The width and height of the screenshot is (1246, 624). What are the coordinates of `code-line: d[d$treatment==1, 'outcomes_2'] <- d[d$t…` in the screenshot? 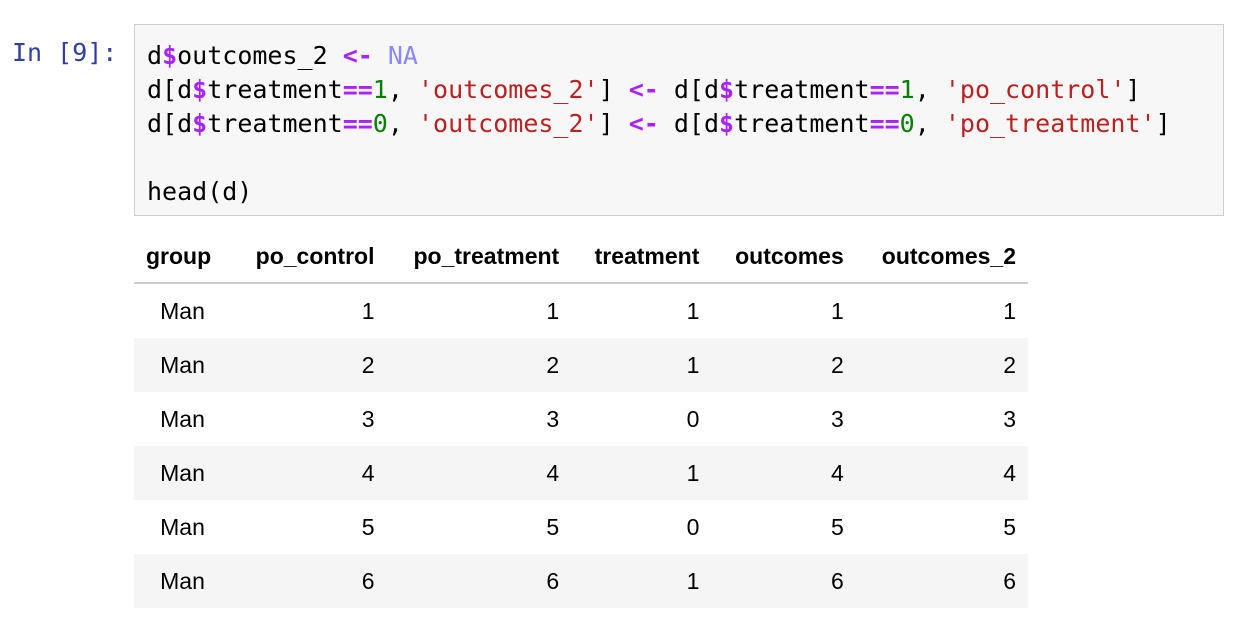 It's located at (659, 90).